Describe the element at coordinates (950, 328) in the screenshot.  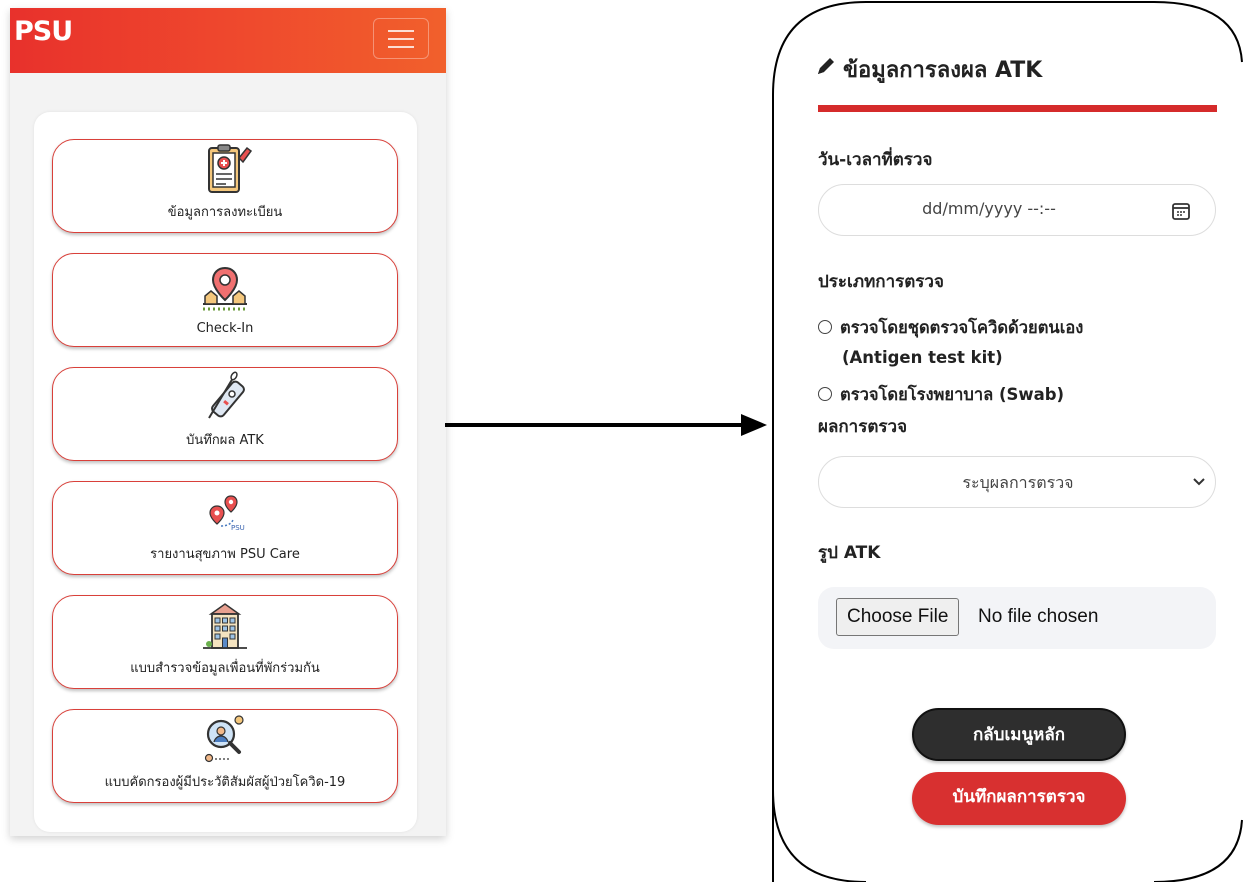
I see `radio-antigen-test-kit: ตรวจโดยชุดตรวจโควิดด้วยตนเอง` at that location.